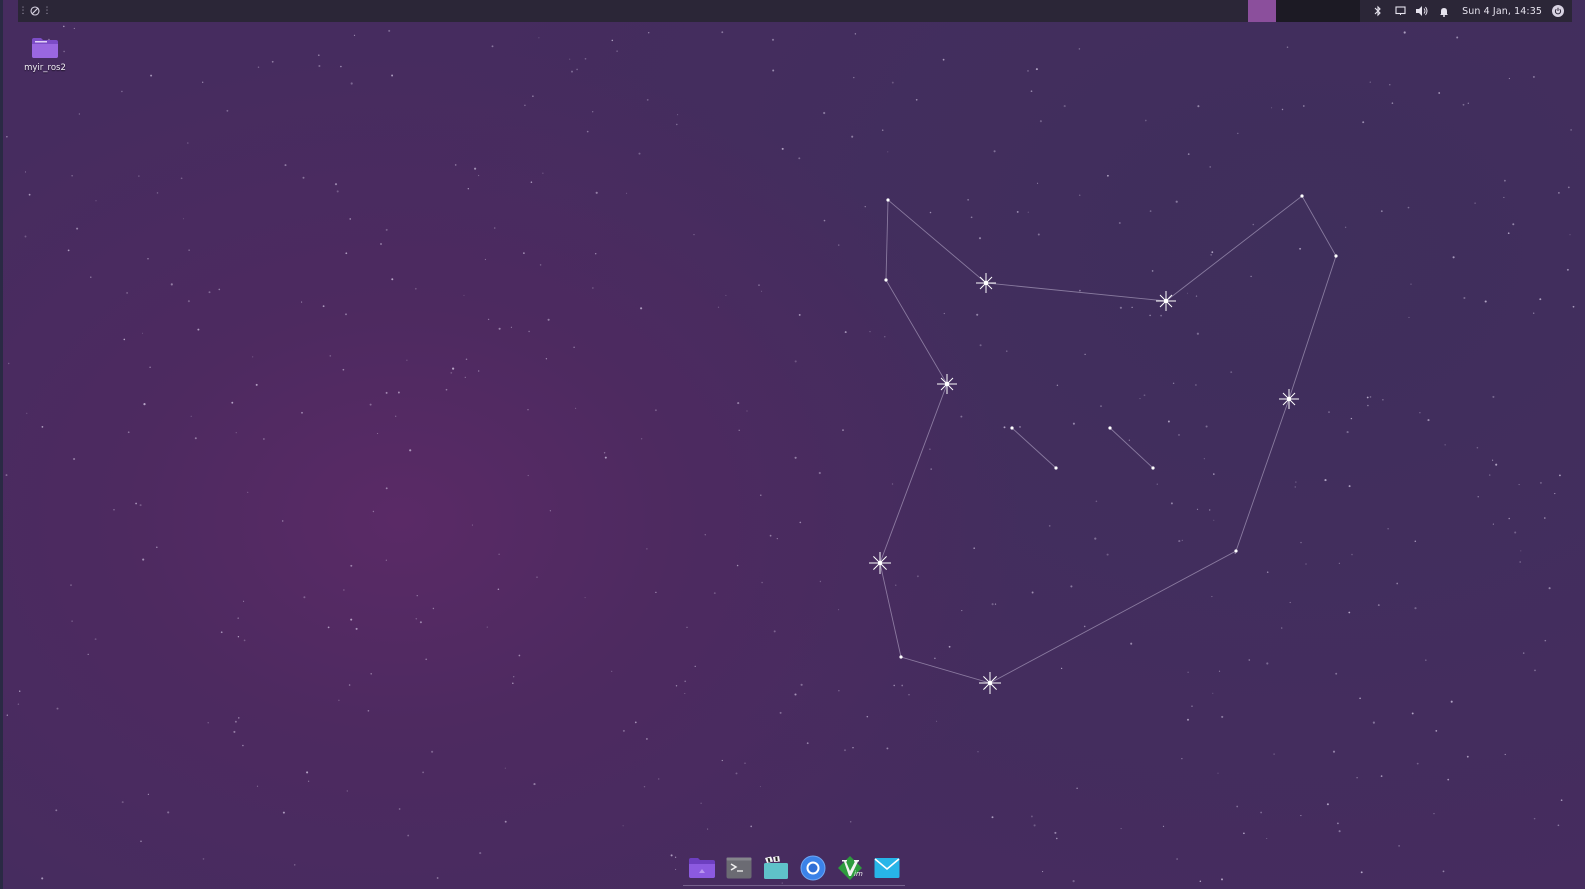 Image resolution: width=1585 pixels, height=889 pixels. Describe the element at coordinates (1400, 11) in the screenshot. I see `display-icon` at that location.